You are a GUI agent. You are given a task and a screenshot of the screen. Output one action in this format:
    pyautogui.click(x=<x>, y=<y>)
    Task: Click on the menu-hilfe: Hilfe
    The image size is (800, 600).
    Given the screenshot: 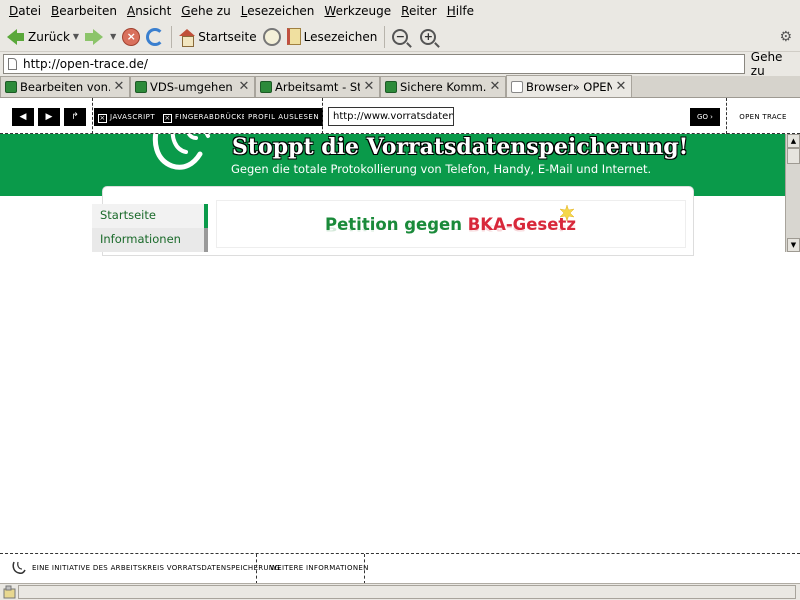 What is the action you would take?
    pyautogui.click(x=460, y=11)
    